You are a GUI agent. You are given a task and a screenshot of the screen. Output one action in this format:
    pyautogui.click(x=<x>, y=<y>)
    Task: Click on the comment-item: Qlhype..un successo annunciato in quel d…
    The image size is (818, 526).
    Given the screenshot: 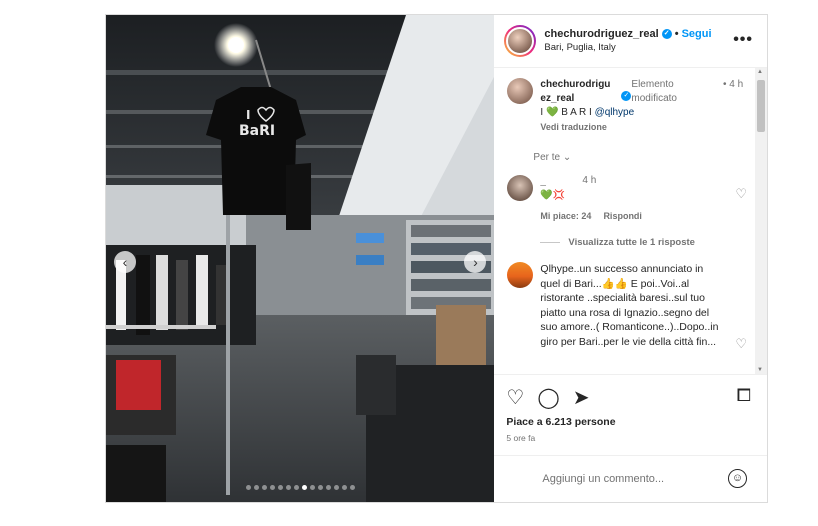 What is the action you would take?
    pyautogui.click(x=629, y=307)
    